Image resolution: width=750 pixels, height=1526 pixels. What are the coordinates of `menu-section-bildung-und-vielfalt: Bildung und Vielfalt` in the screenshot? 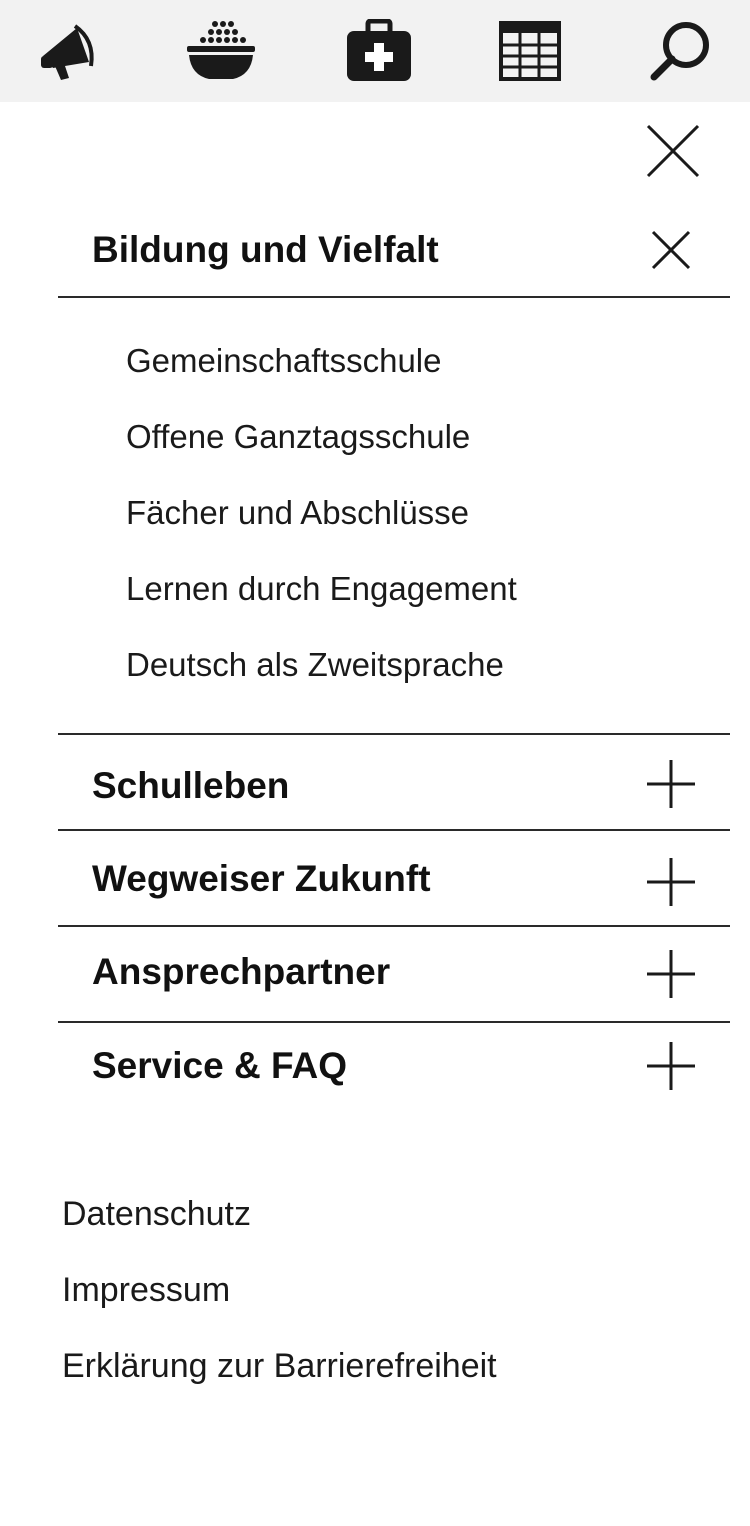 It's located at (394, 252).